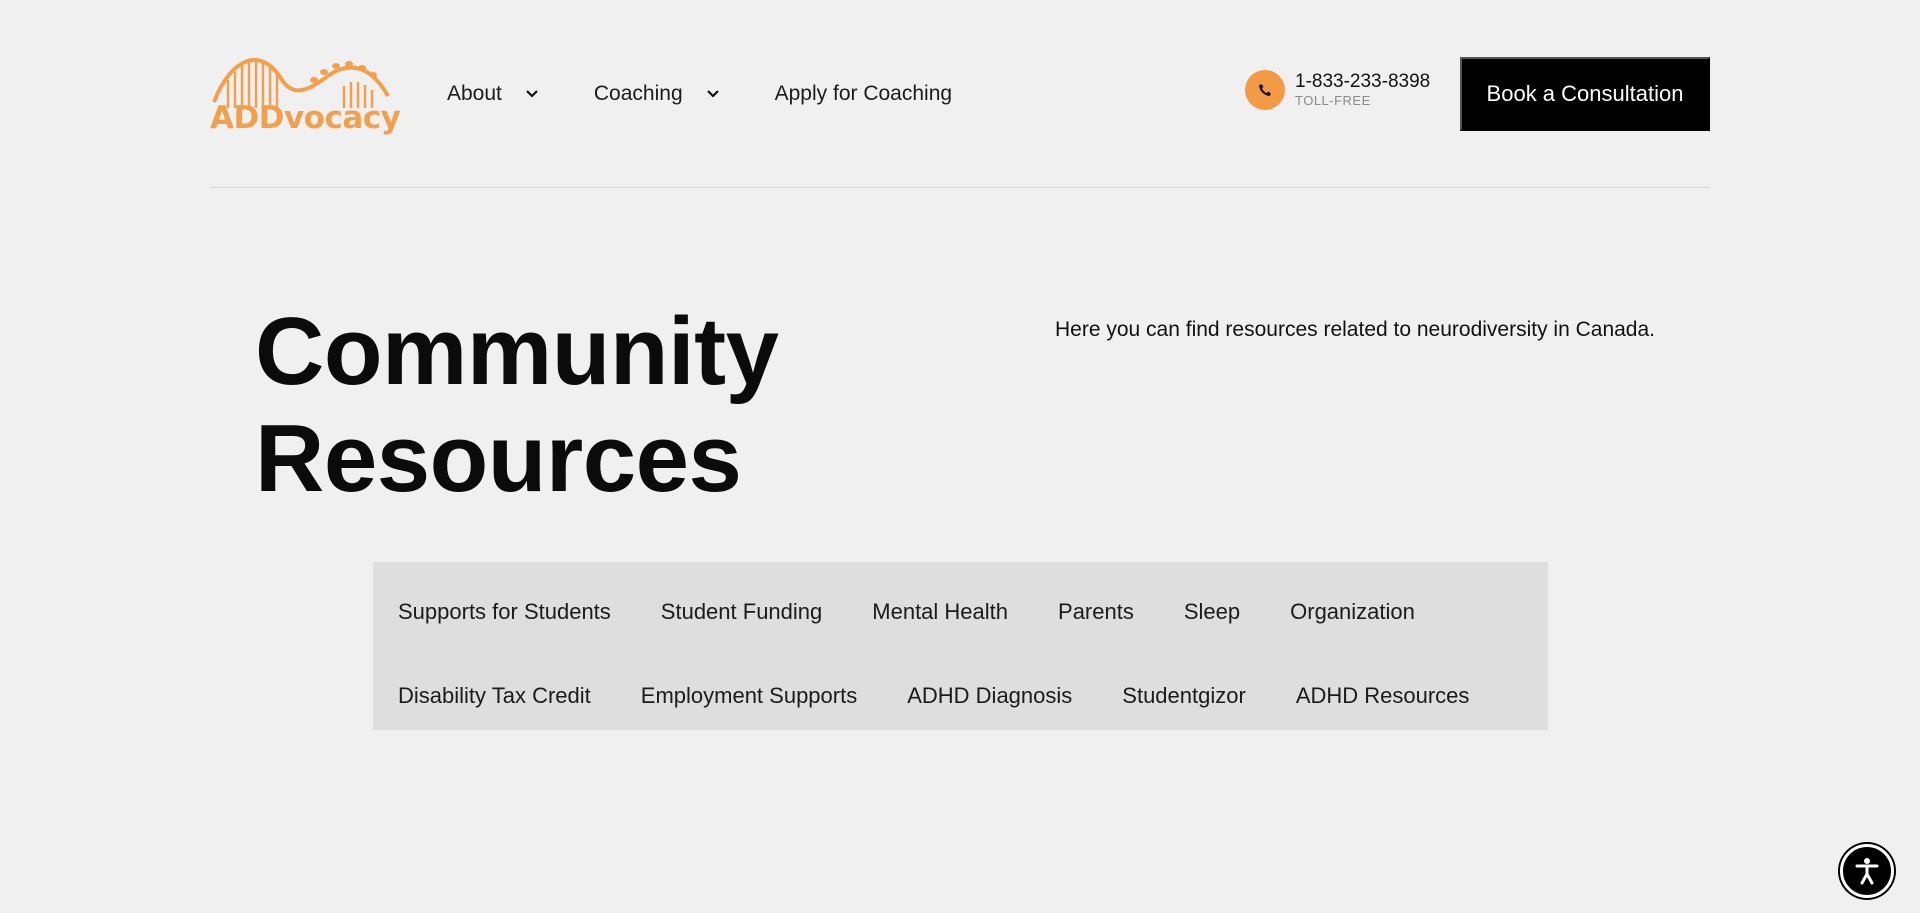 This screenshot has width=1920, height=913. What do you see at coordinates (305, 118) in the screenshot?
I see `logo-text: ADDvocacy` at bounding box center [305, 118].